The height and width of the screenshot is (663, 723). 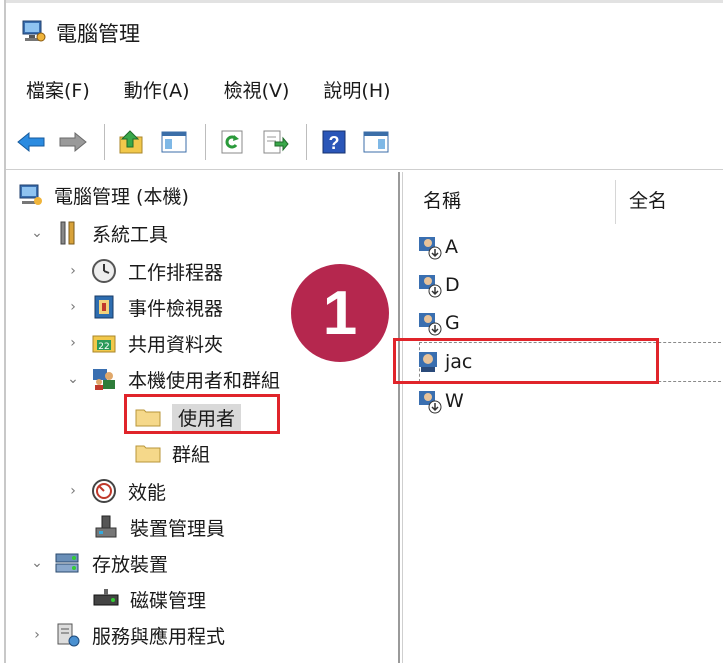 I want to click on column-header-name: 名稱, so click(x=442, y=199).